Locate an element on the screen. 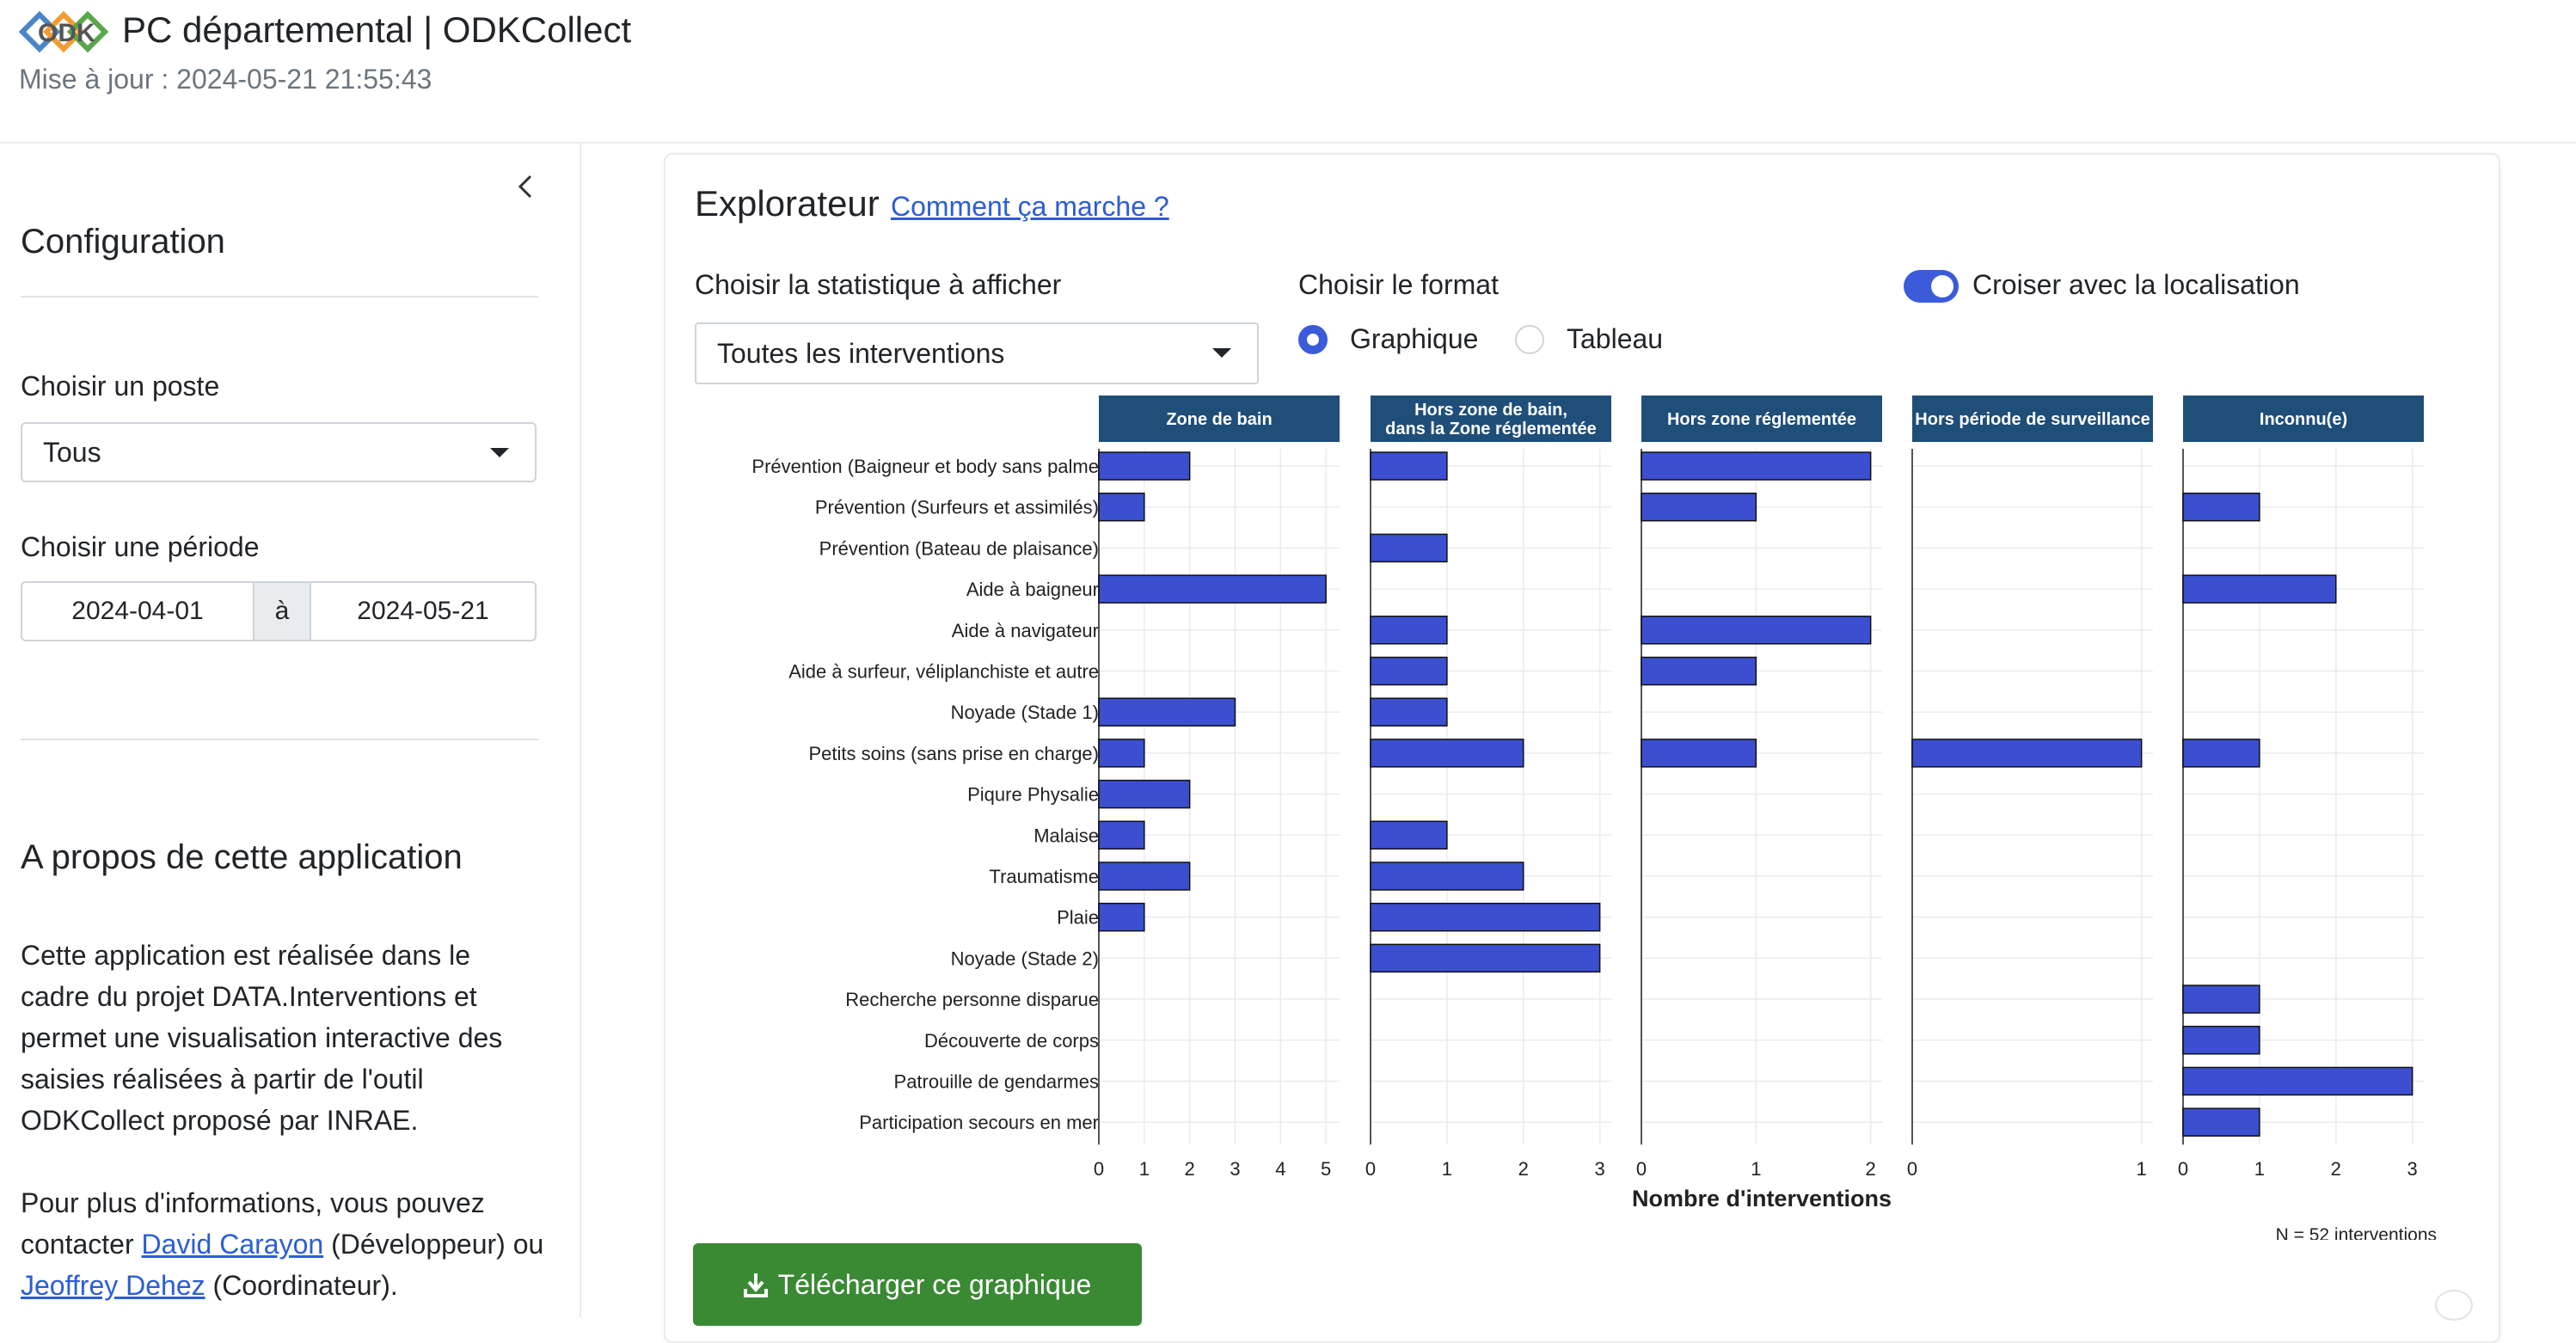 The height and width of the screenshot is (1343, 2576). x-axis-title: Nombre d'interventions is located at coordinates (1762, 1198).